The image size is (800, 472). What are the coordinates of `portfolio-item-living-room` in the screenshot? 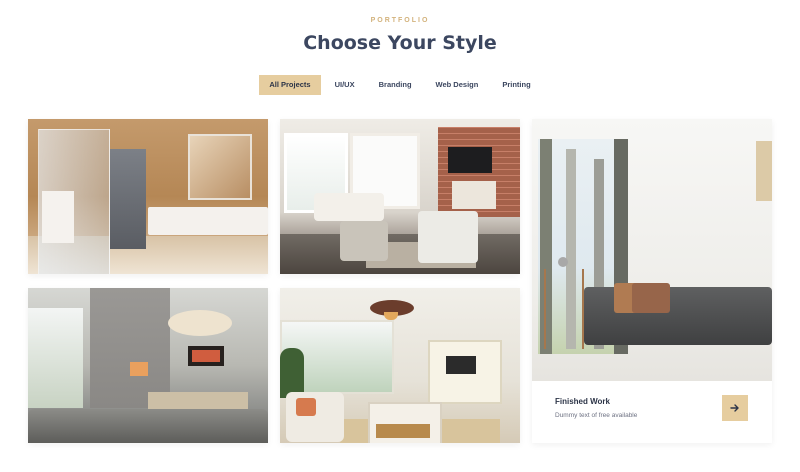 It's located at (400, 196).